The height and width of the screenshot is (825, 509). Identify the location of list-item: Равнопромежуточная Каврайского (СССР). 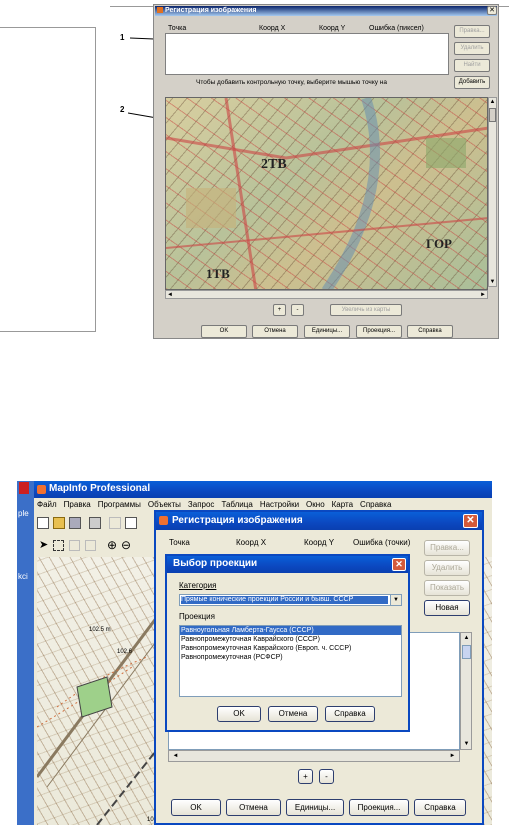
(290, 639).